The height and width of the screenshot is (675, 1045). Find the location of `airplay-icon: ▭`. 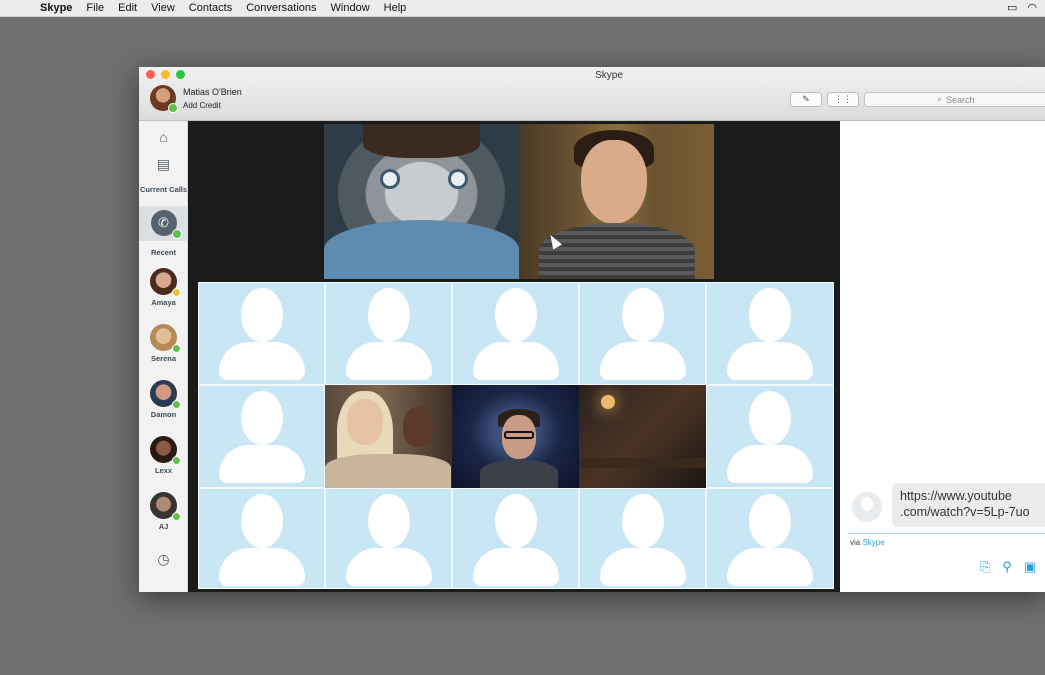

airplay-icon: ▭ is located at coordinates (1012, 7).